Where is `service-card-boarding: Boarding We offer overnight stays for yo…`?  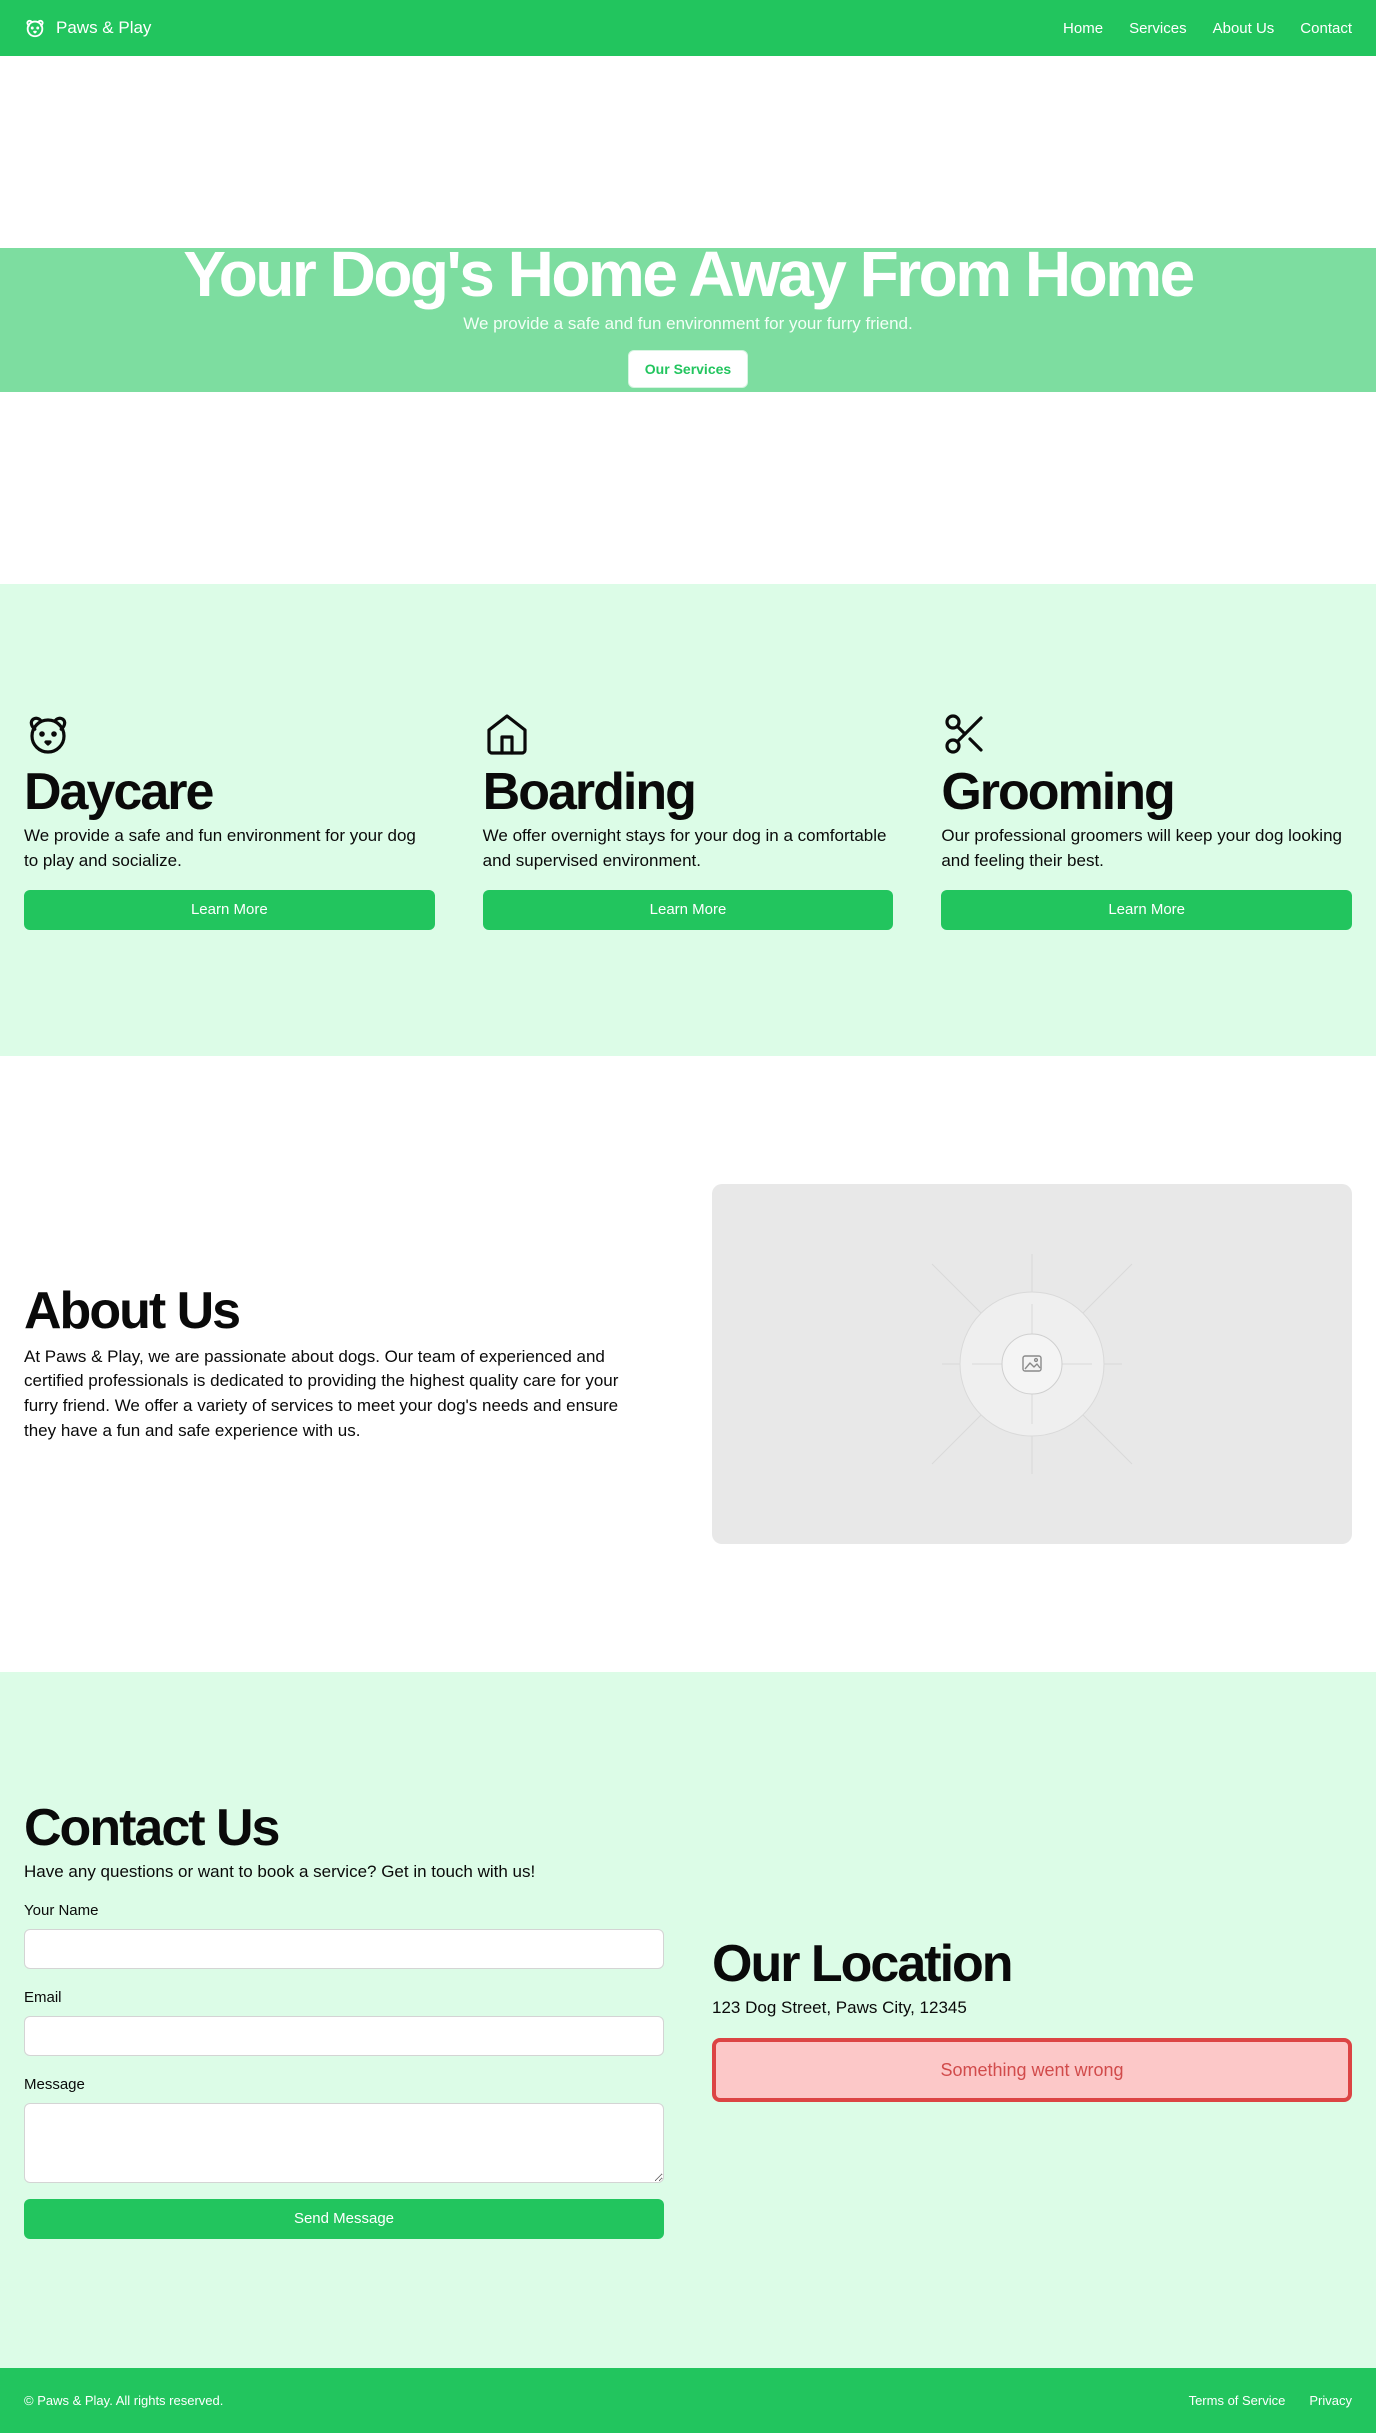
service-card-boarding: Boarding We offer overnight stays for yo… is located at coordinates (688, 820).